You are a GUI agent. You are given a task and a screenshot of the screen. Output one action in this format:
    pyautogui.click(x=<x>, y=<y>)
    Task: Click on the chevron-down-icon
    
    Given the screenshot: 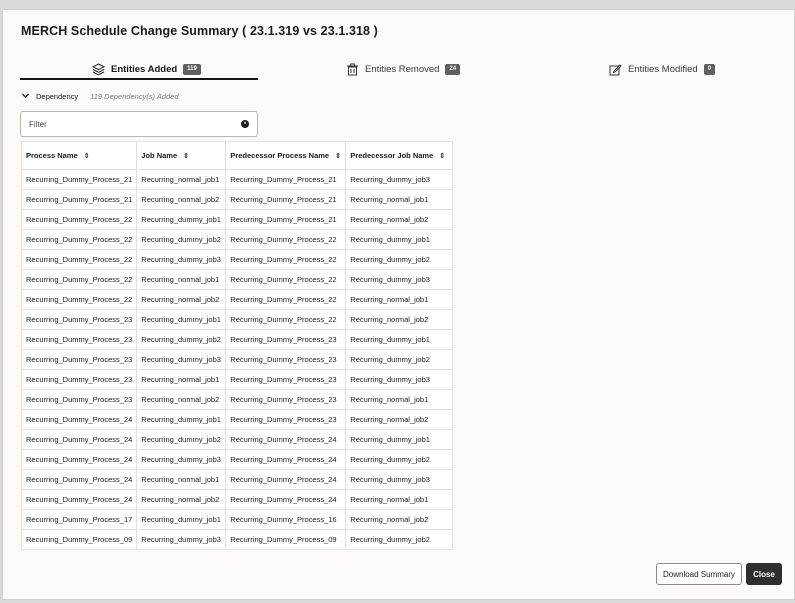 What is the action you would take?
    pyautogui.click(x=25, y=96)
    